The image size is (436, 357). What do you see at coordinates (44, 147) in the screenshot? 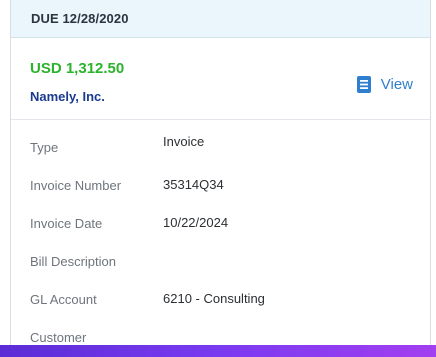
I see `detail-label: Type` at bounding box center [44, 147].